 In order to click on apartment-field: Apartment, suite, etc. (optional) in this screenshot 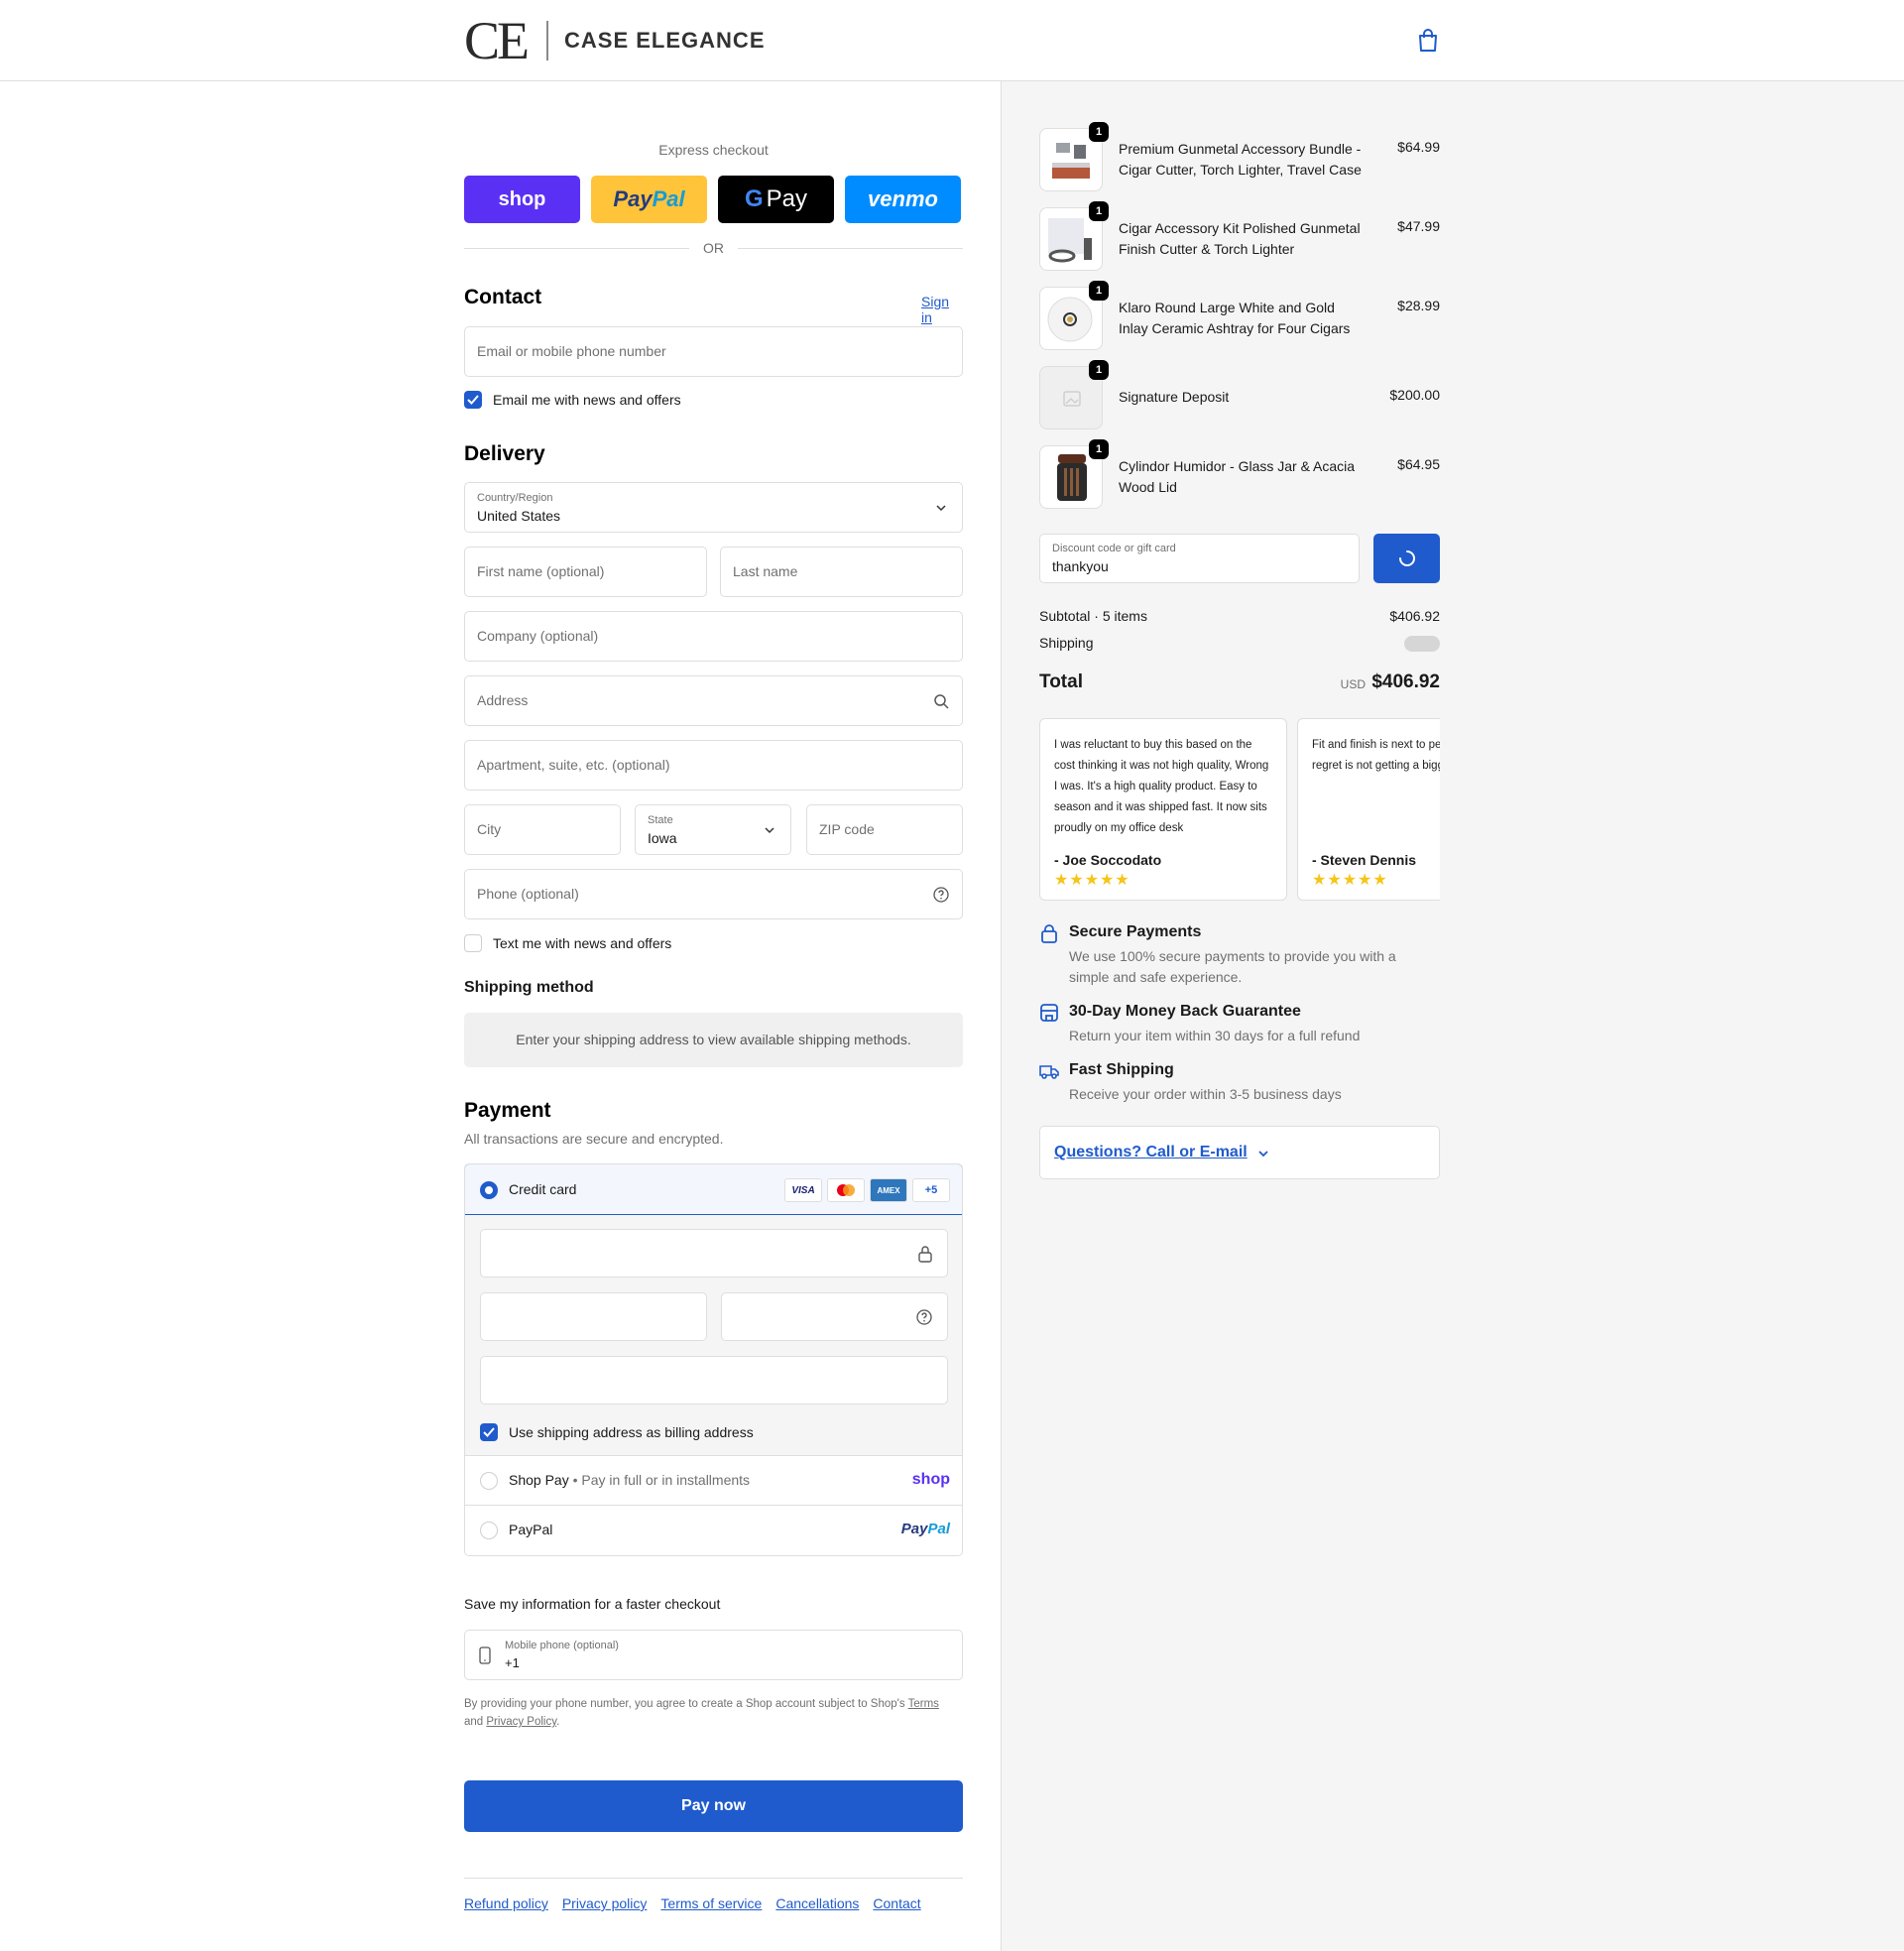, I will do `click(713, 765)`.